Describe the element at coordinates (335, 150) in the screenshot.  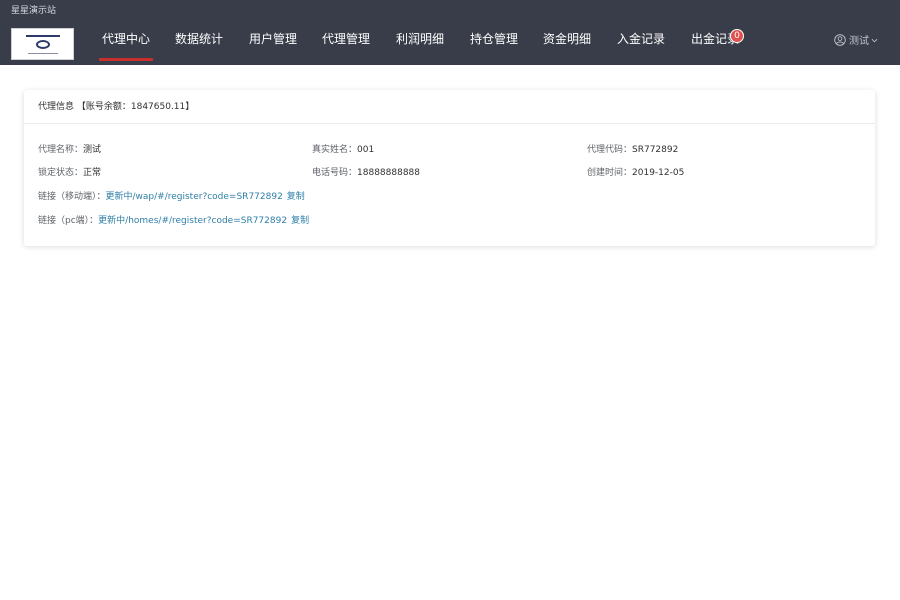
I see `field-label: 真实姓名：` at that location.